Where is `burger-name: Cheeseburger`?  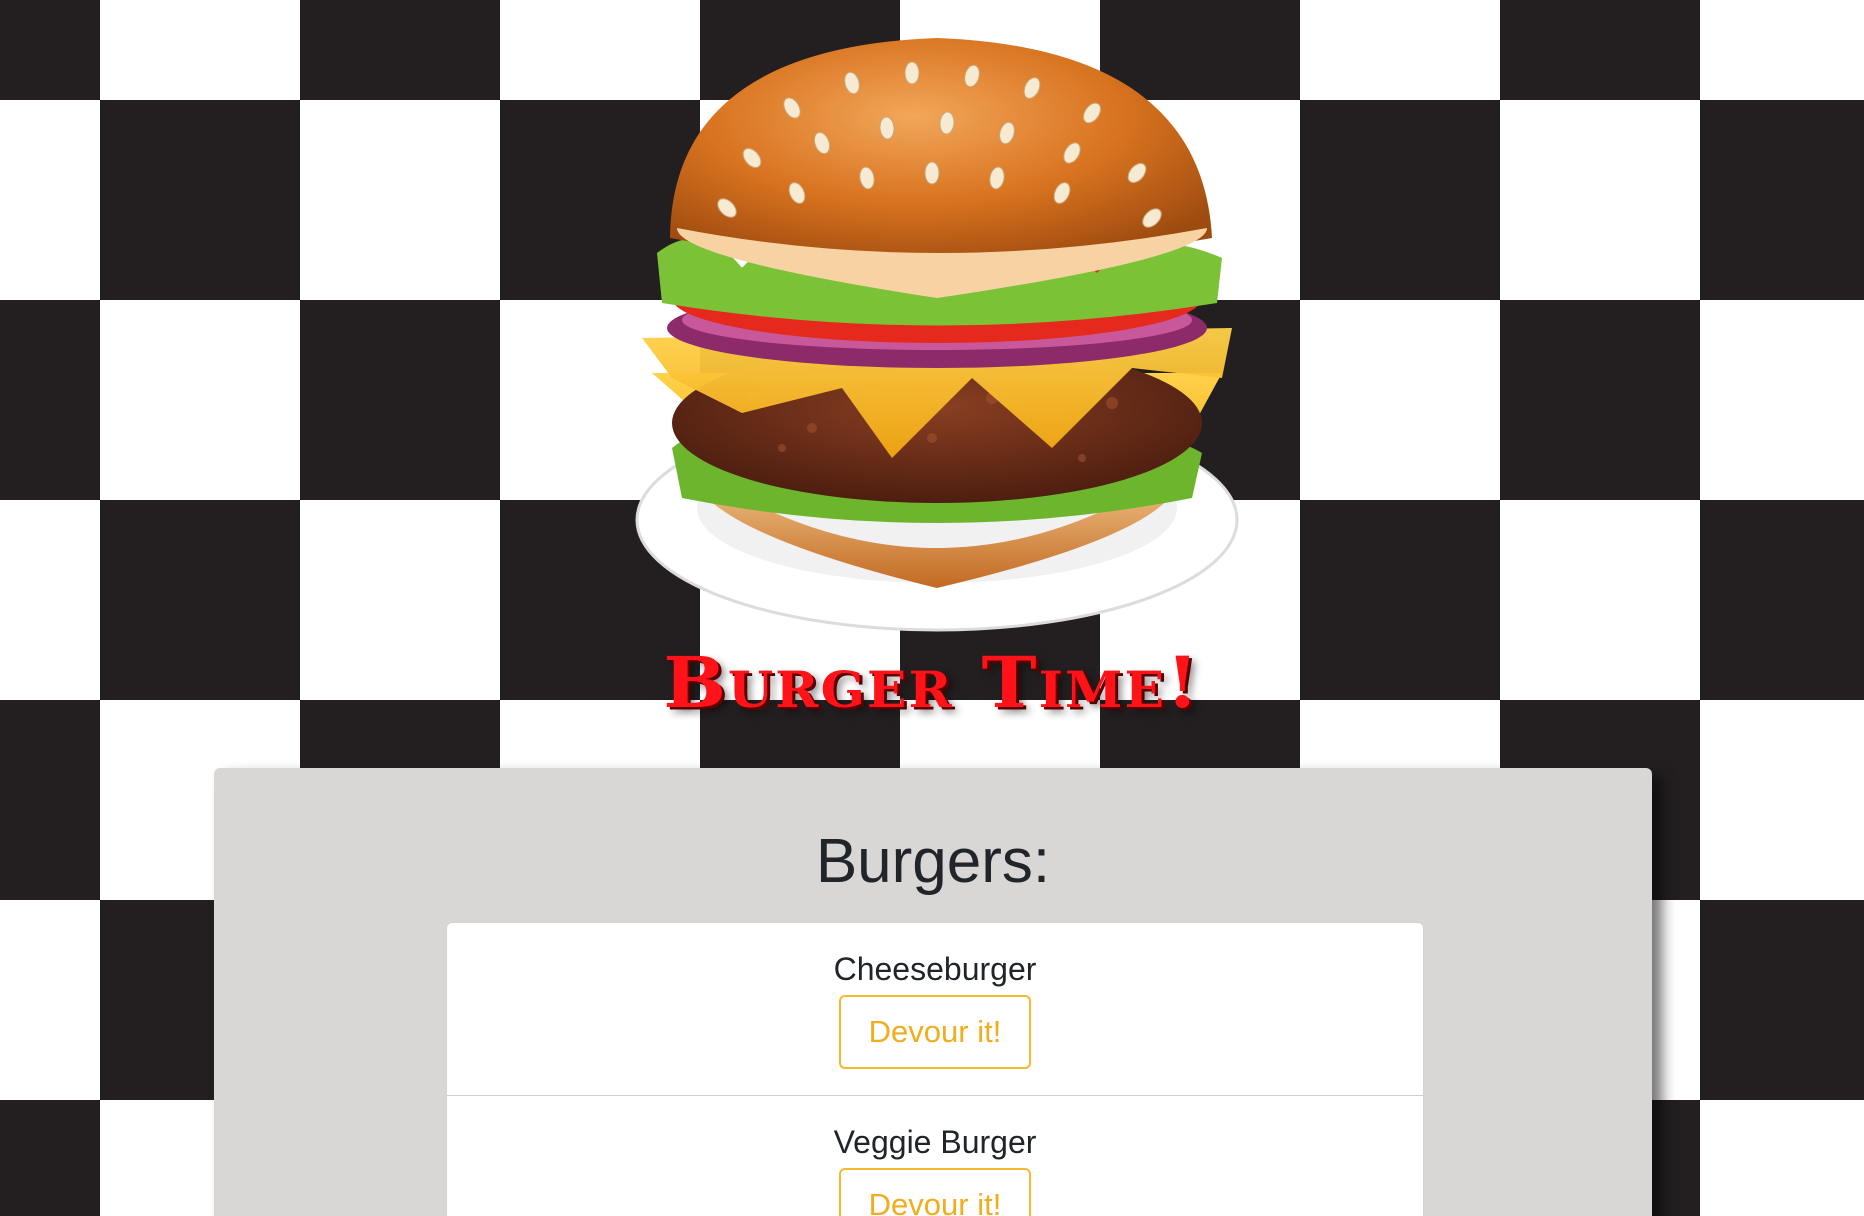
burger-name: Cheeseburger is located at coordinates (935, 969).